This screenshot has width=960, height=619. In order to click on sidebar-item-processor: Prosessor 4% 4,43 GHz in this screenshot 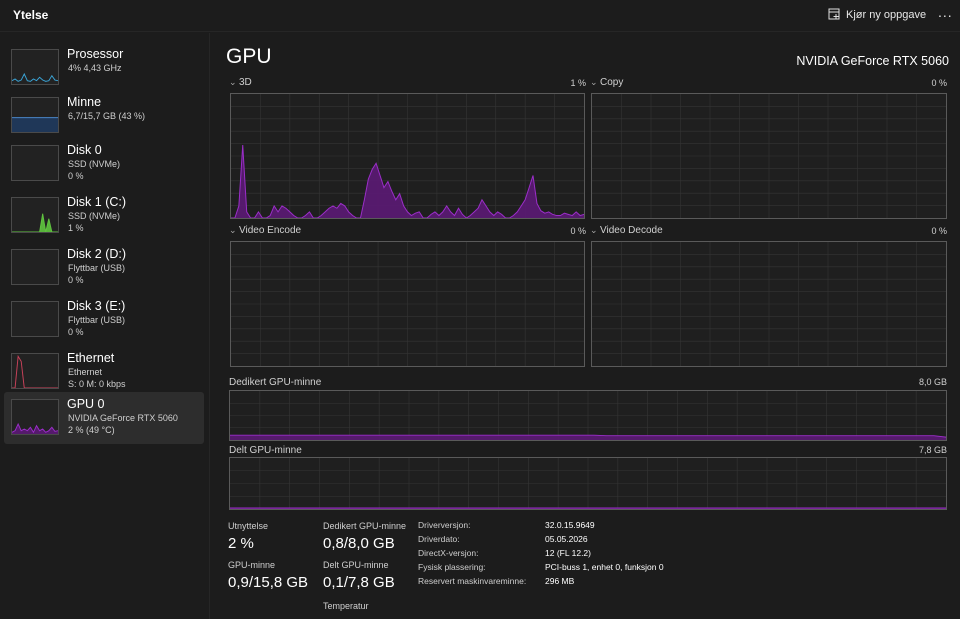, I will do `click(104, 68)`.